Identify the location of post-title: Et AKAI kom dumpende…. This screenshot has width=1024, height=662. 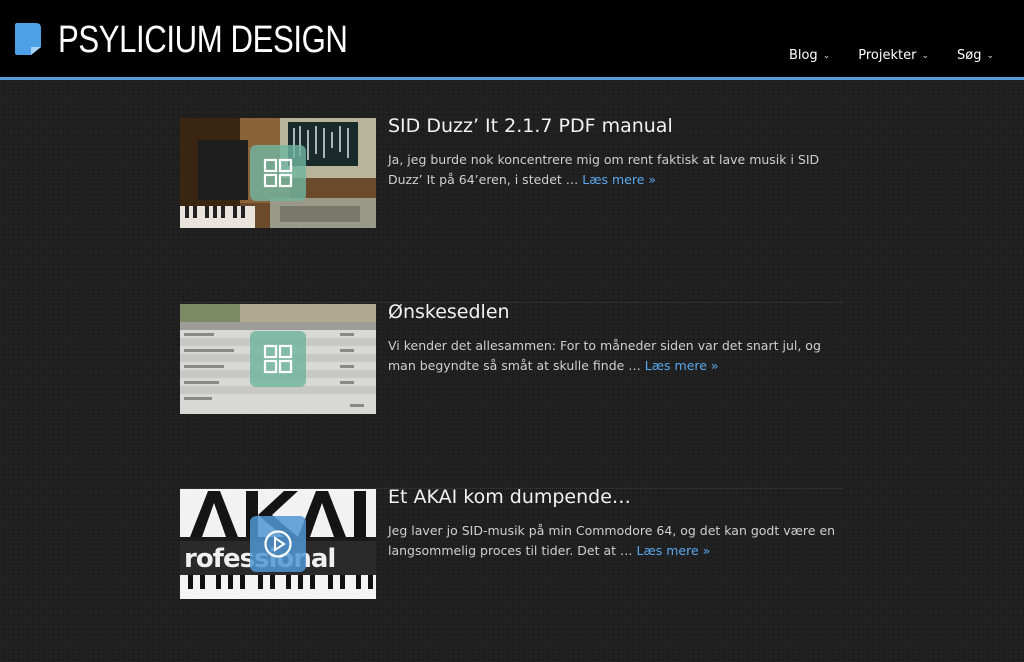
(509, 497).